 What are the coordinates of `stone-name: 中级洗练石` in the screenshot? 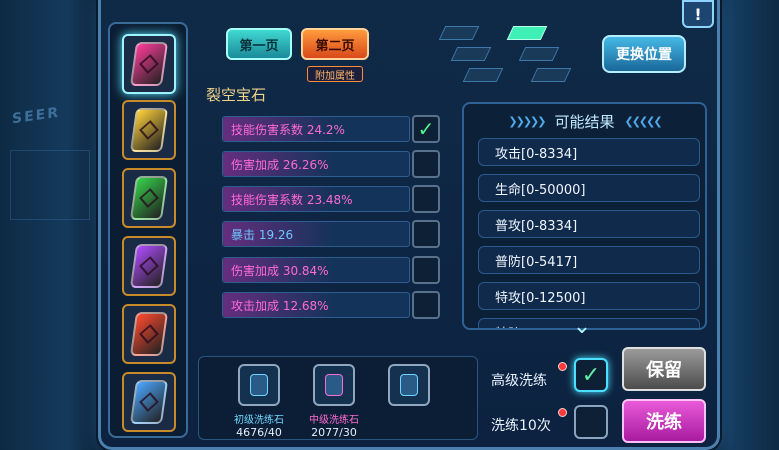 It's located at (334, 420).